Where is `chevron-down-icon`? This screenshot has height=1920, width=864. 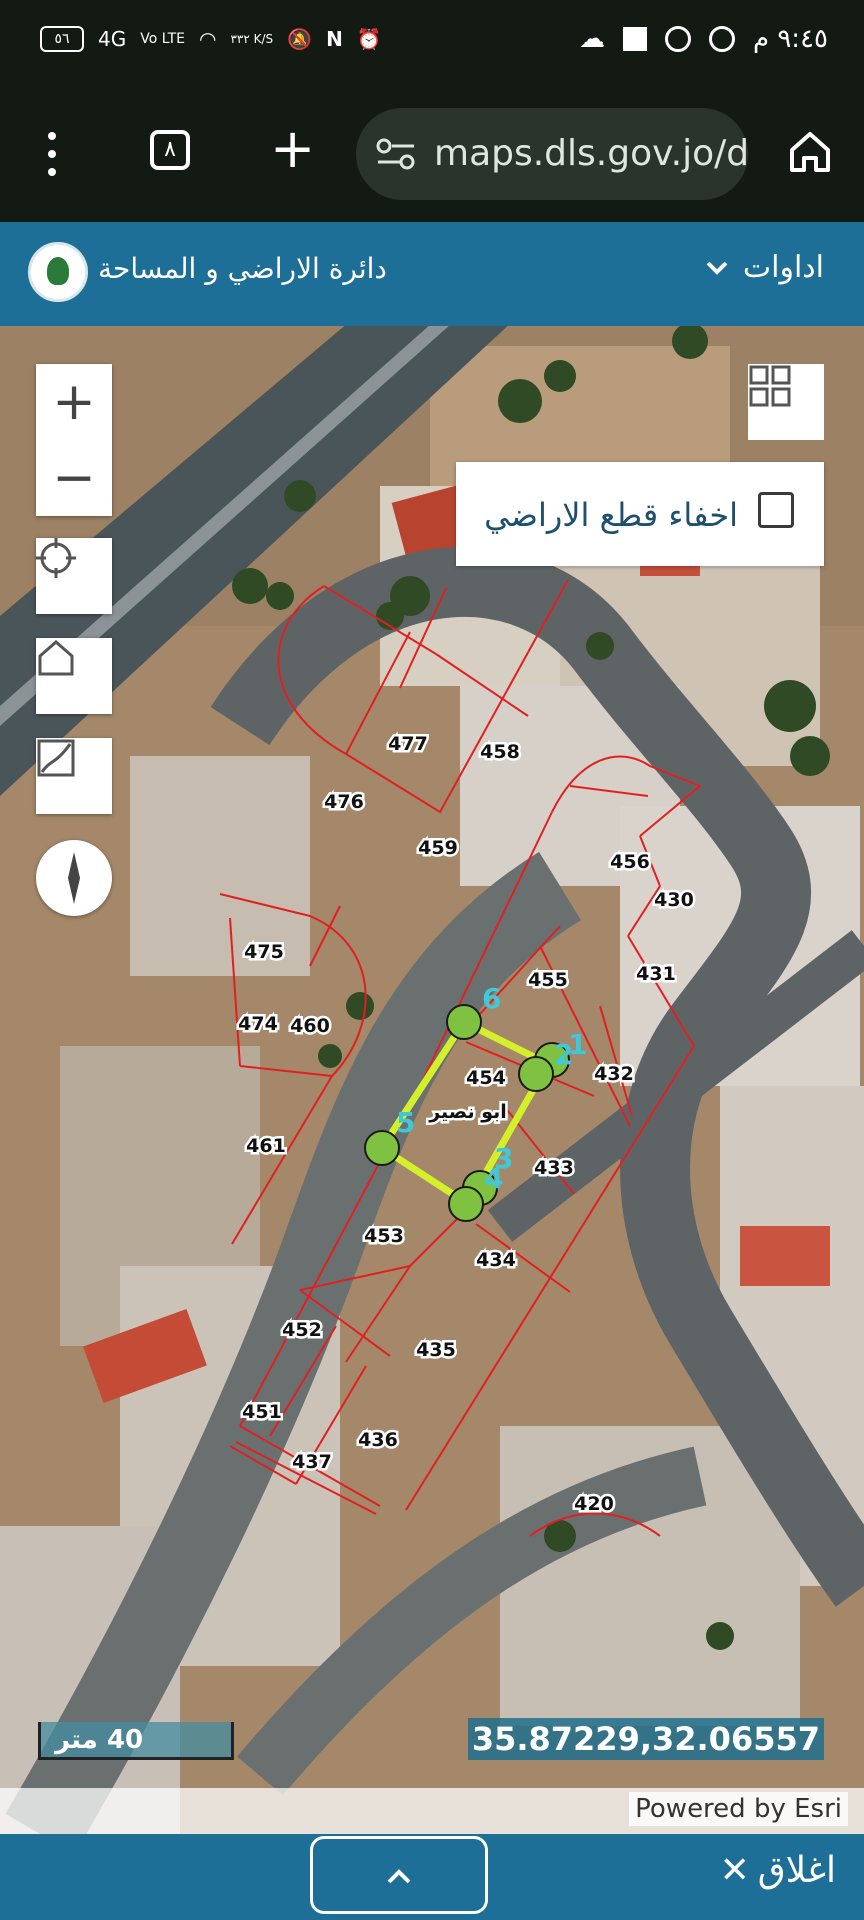 chevron-down-icon is located at coordinates (717, 268).